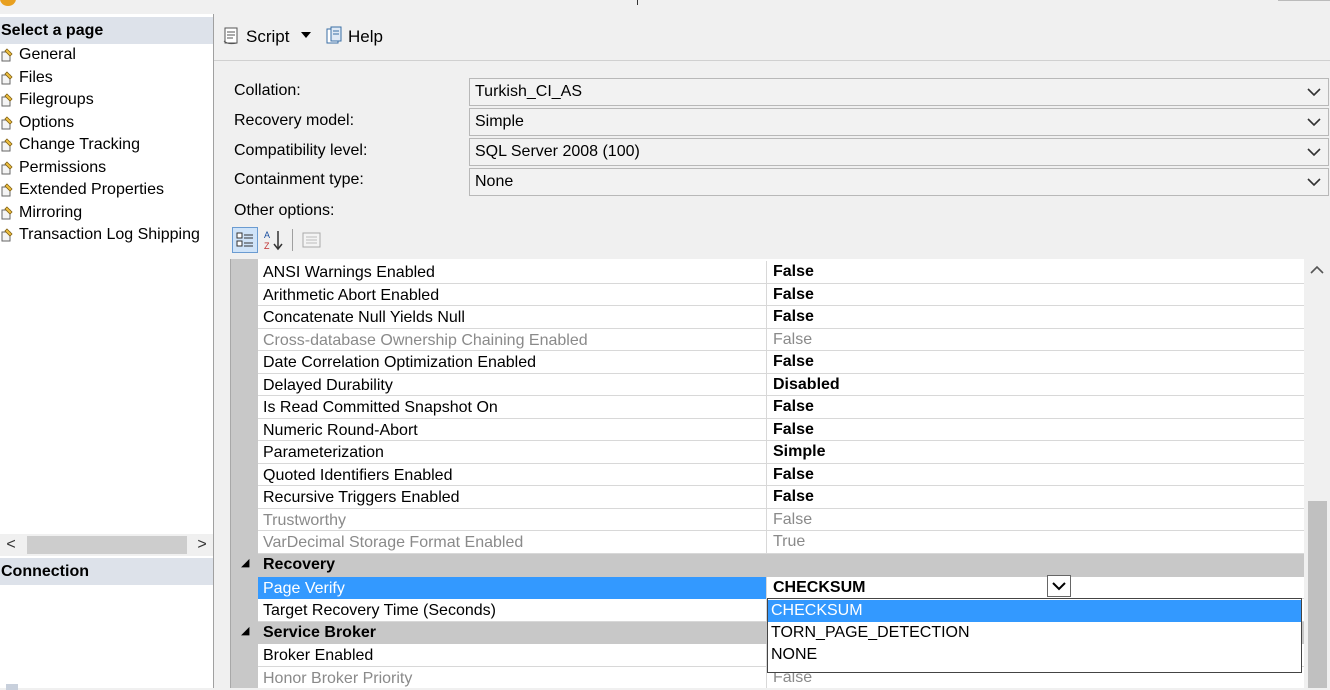 The width and height of the screenshot is (1330, 690). What do you see at coordinates (393, 542) in the screenshot?
I see `property-name: VarDecimal Storage Format Enabled` at bounding box center [393, 542].